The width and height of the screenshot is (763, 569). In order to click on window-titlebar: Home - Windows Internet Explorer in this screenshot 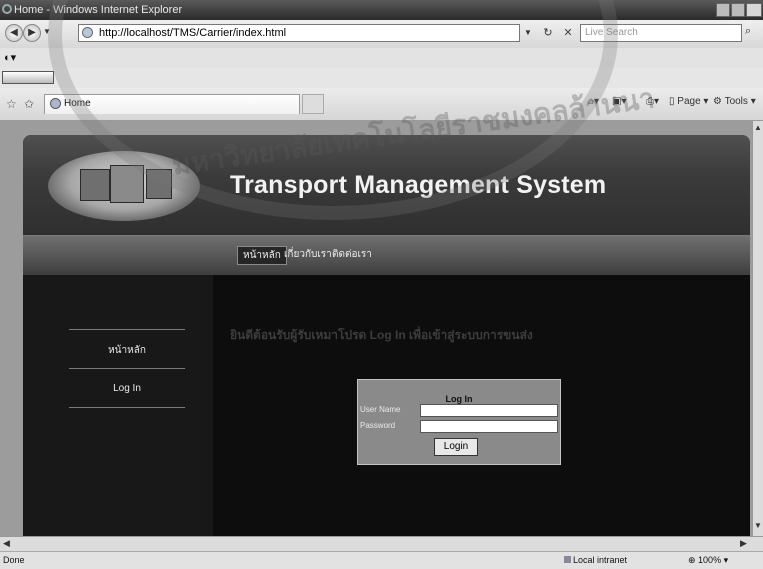, I will do `click(381, 10)`.